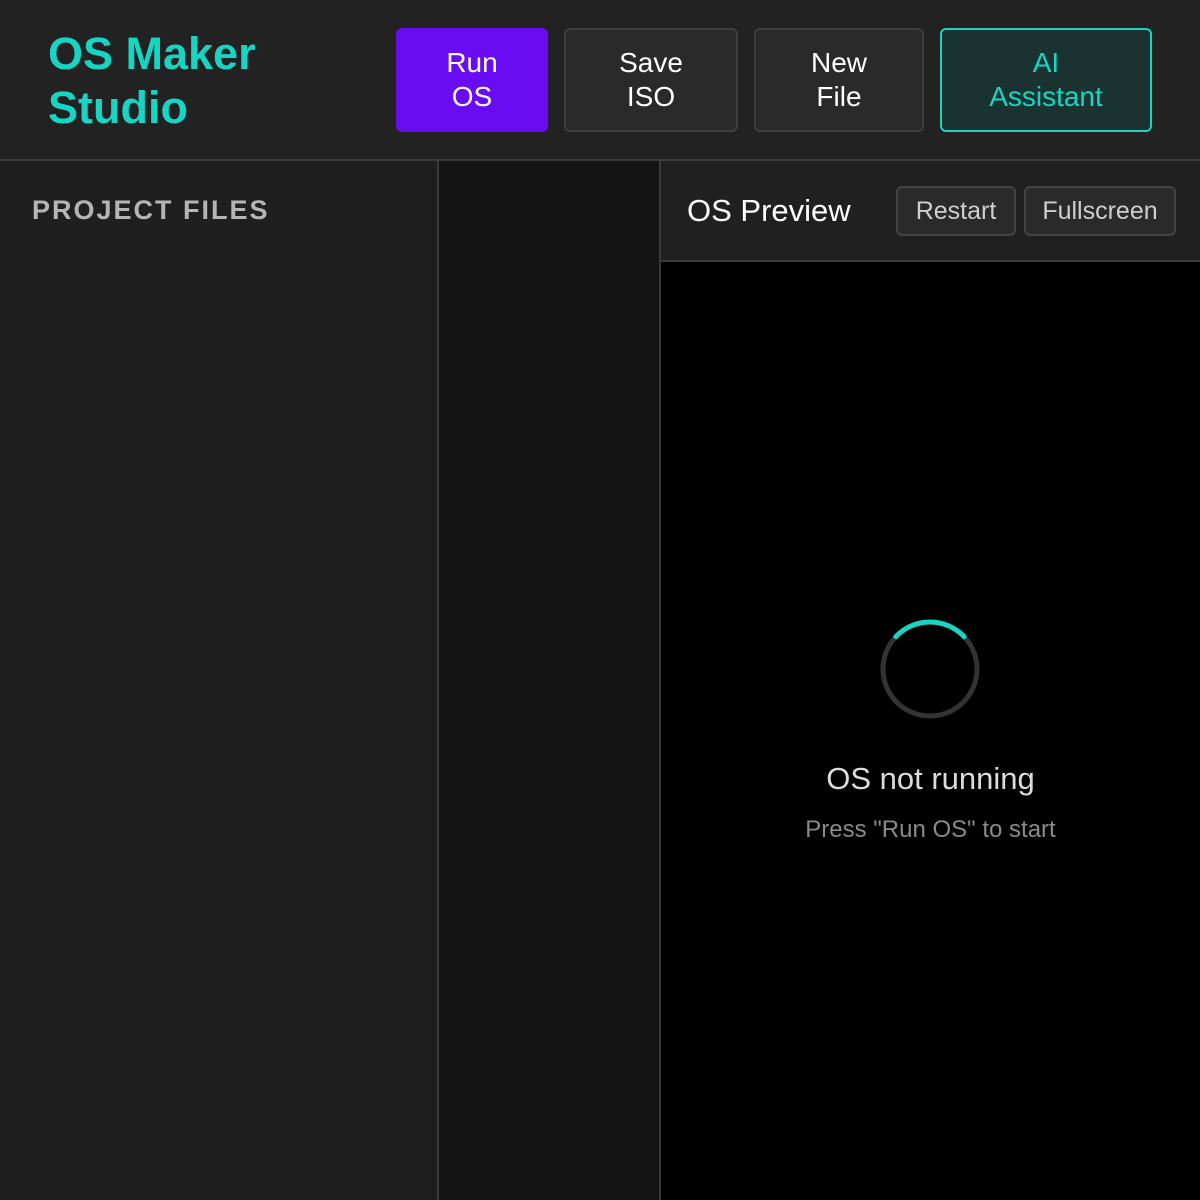 The width and height of the screenshot is (1200, 1200). I want to click on new-file-button: New File, so click(839, 80).